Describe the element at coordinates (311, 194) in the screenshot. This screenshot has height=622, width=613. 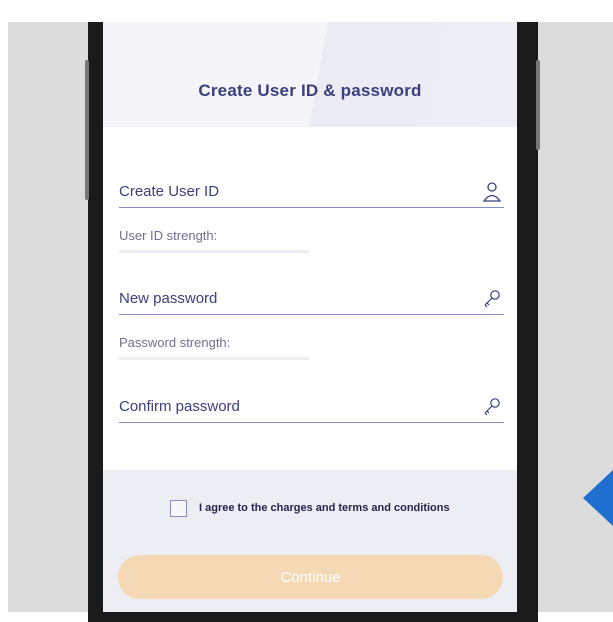
I see `user-id-field: Create User ID` at that location.